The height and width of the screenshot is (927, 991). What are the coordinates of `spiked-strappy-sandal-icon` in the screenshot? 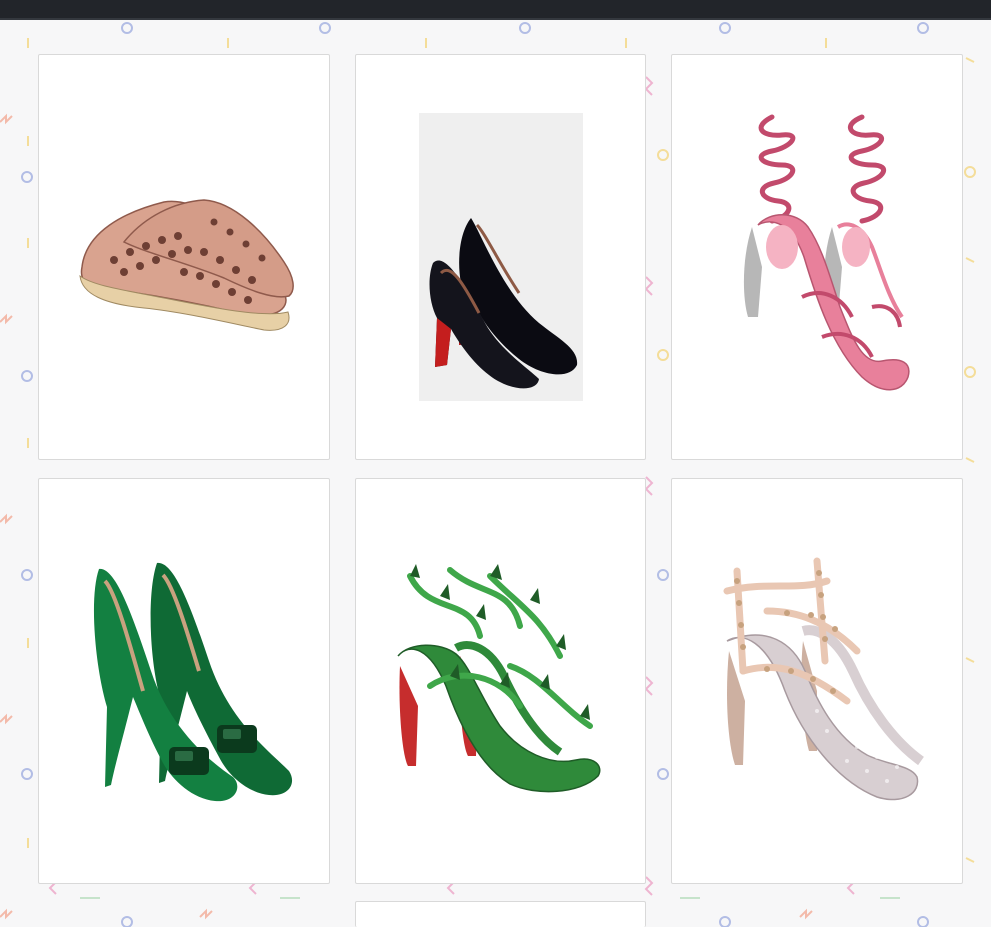 It's located at (498, 678).